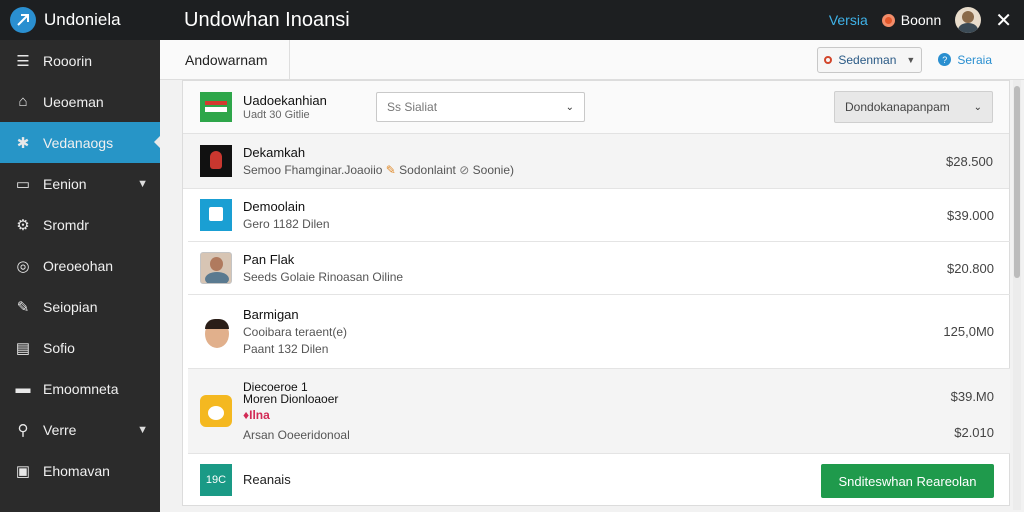  Describe the element at coordinates (23, 143) in the screenshot. I see `puzzle-icon: ✱` at that location.